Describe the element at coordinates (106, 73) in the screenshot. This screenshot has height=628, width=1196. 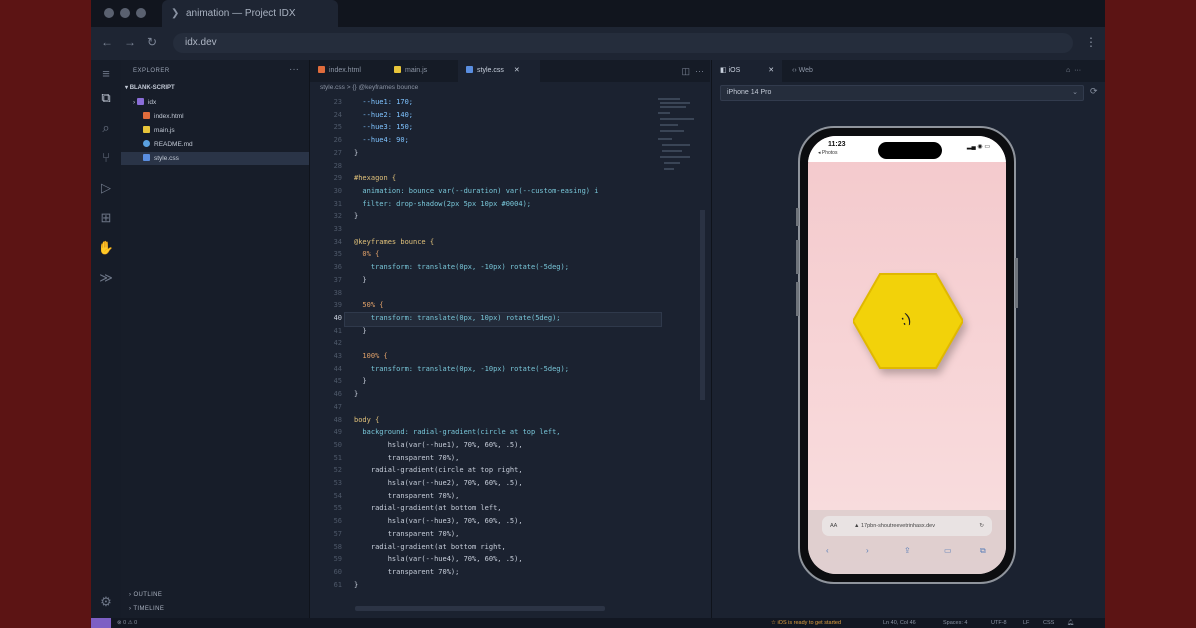
I see `menu-icon: ≡` at that location.